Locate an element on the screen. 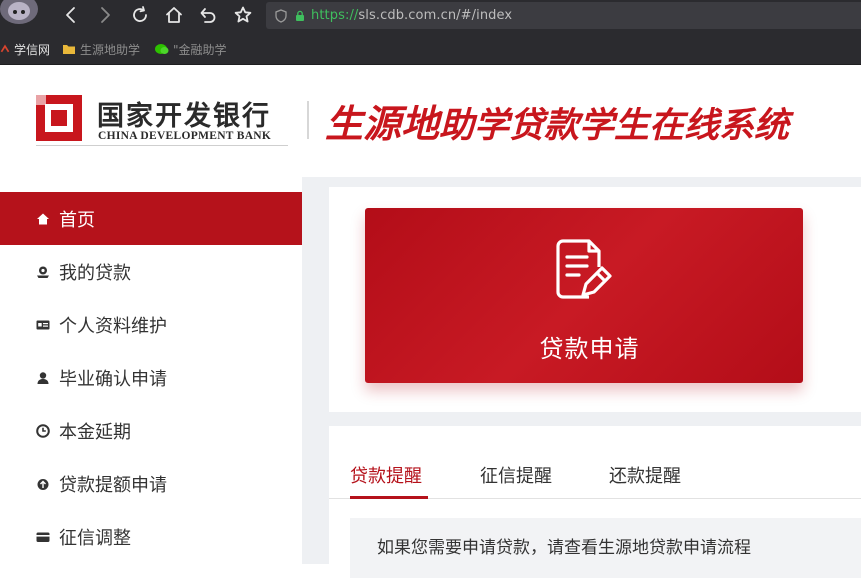  clock-icon is located at coordinates (42, 430).